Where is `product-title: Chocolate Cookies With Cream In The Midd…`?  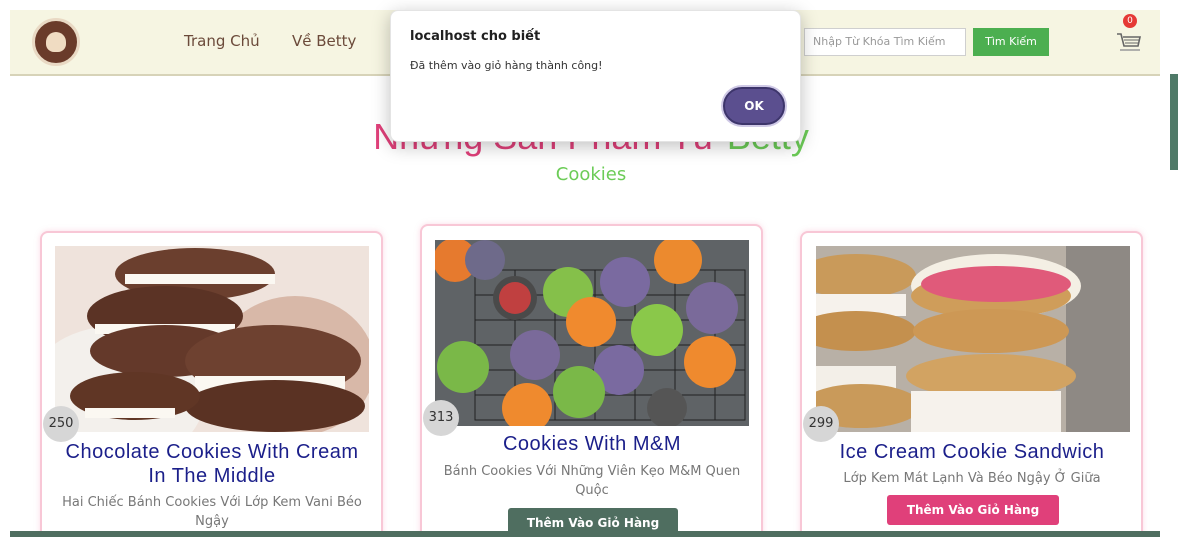
product-title: Chocolate Cookies With Cream In The Midd… is located at coordinates (212, 464).